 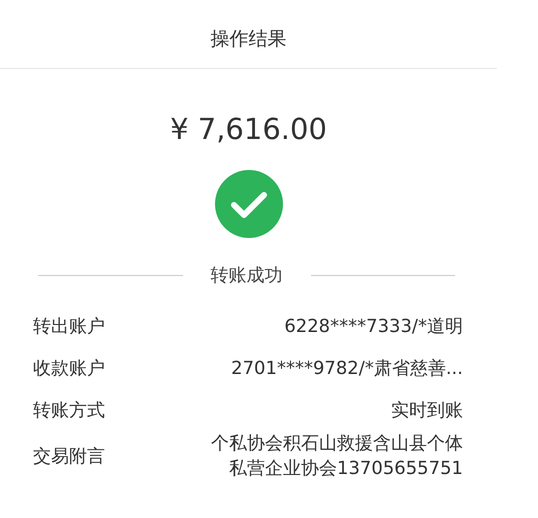 What do you see at coordinates (248, 39) in the screenshot?
I see `page-title: 操作结果` at bounding box center [248, 39].